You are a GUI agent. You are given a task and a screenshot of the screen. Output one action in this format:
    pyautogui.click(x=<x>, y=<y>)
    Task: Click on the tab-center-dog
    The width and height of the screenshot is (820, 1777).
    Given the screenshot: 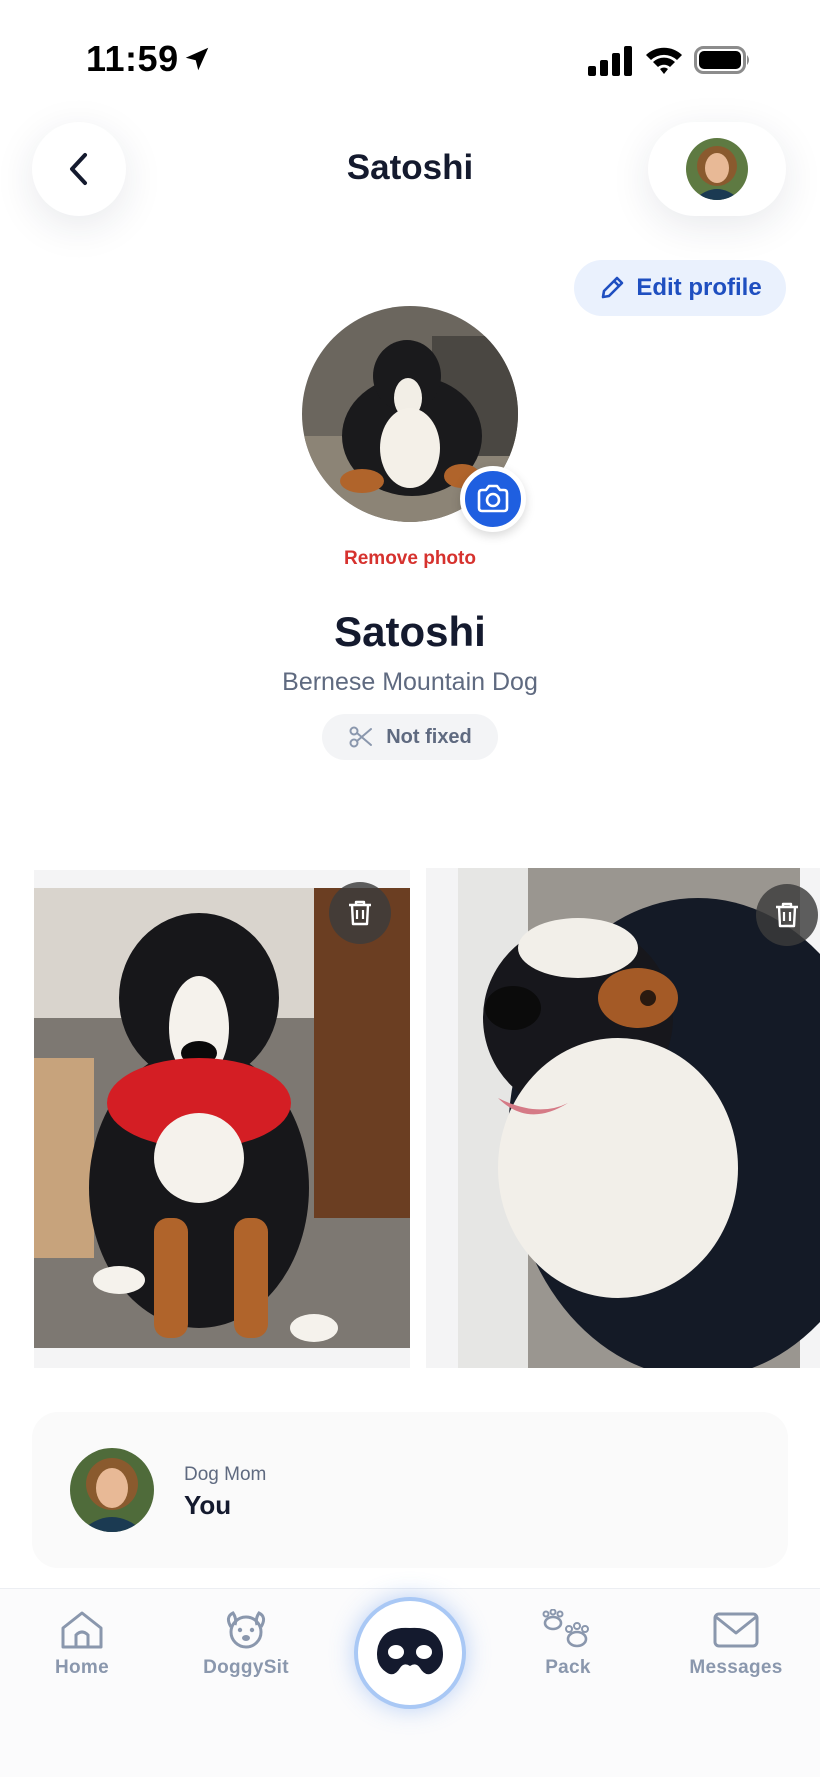 What is the action you would take?
    pyautogui.click(x=410, y=1653)
    